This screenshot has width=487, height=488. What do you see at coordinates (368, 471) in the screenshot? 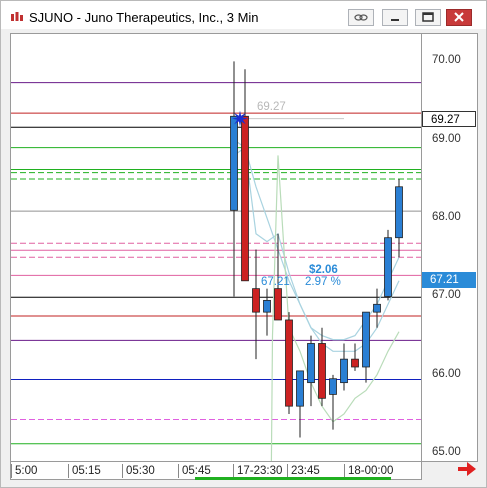
I see `x-tick-label: 18-00:00` at bounding box center [368, 471].